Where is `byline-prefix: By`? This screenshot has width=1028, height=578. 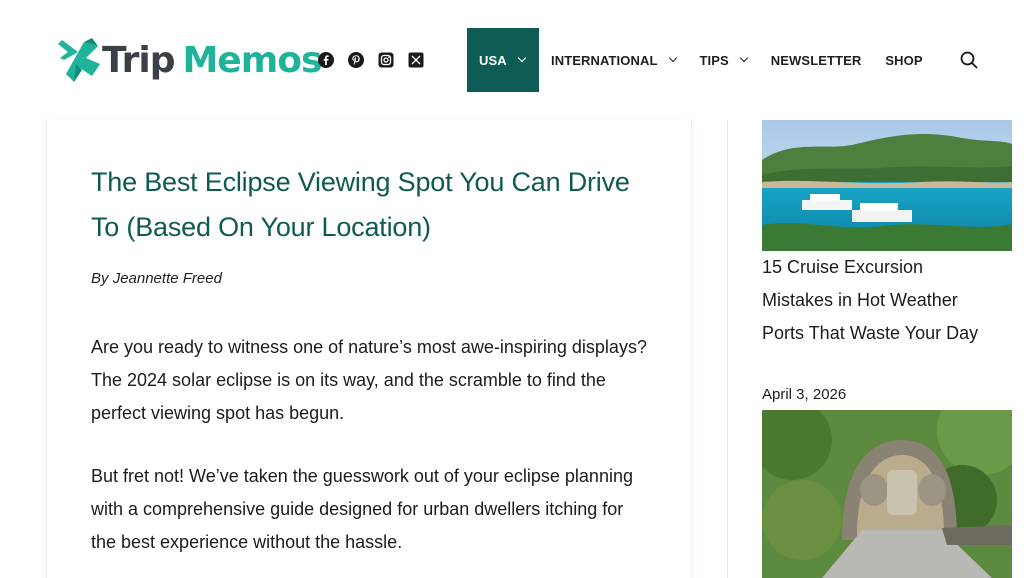
byline-prefix: By is located at coordinates (100, 278).